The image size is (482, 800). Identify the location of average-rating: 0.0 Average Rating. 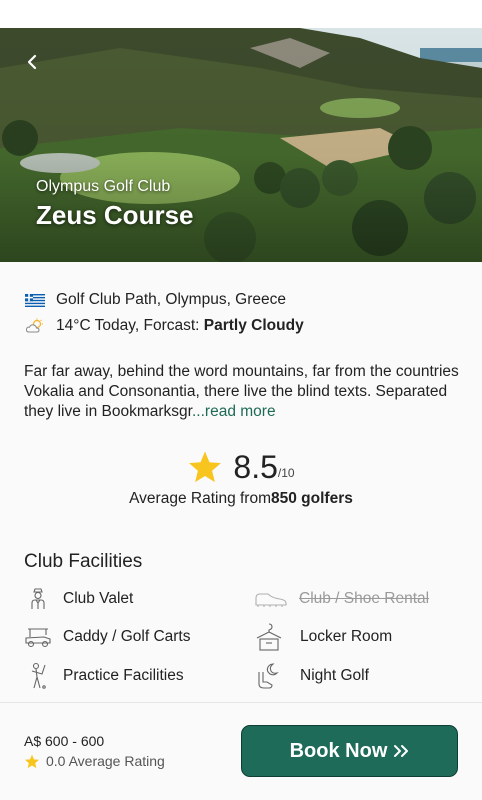
(94, 761).